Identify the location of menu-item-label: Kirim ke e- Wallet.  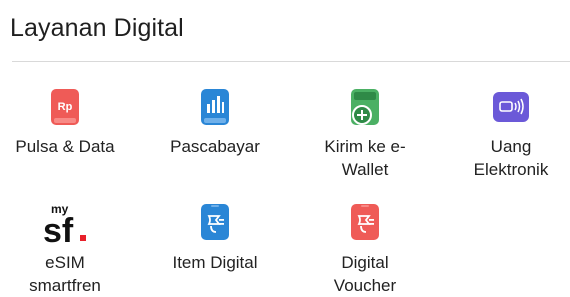
(365, 158).